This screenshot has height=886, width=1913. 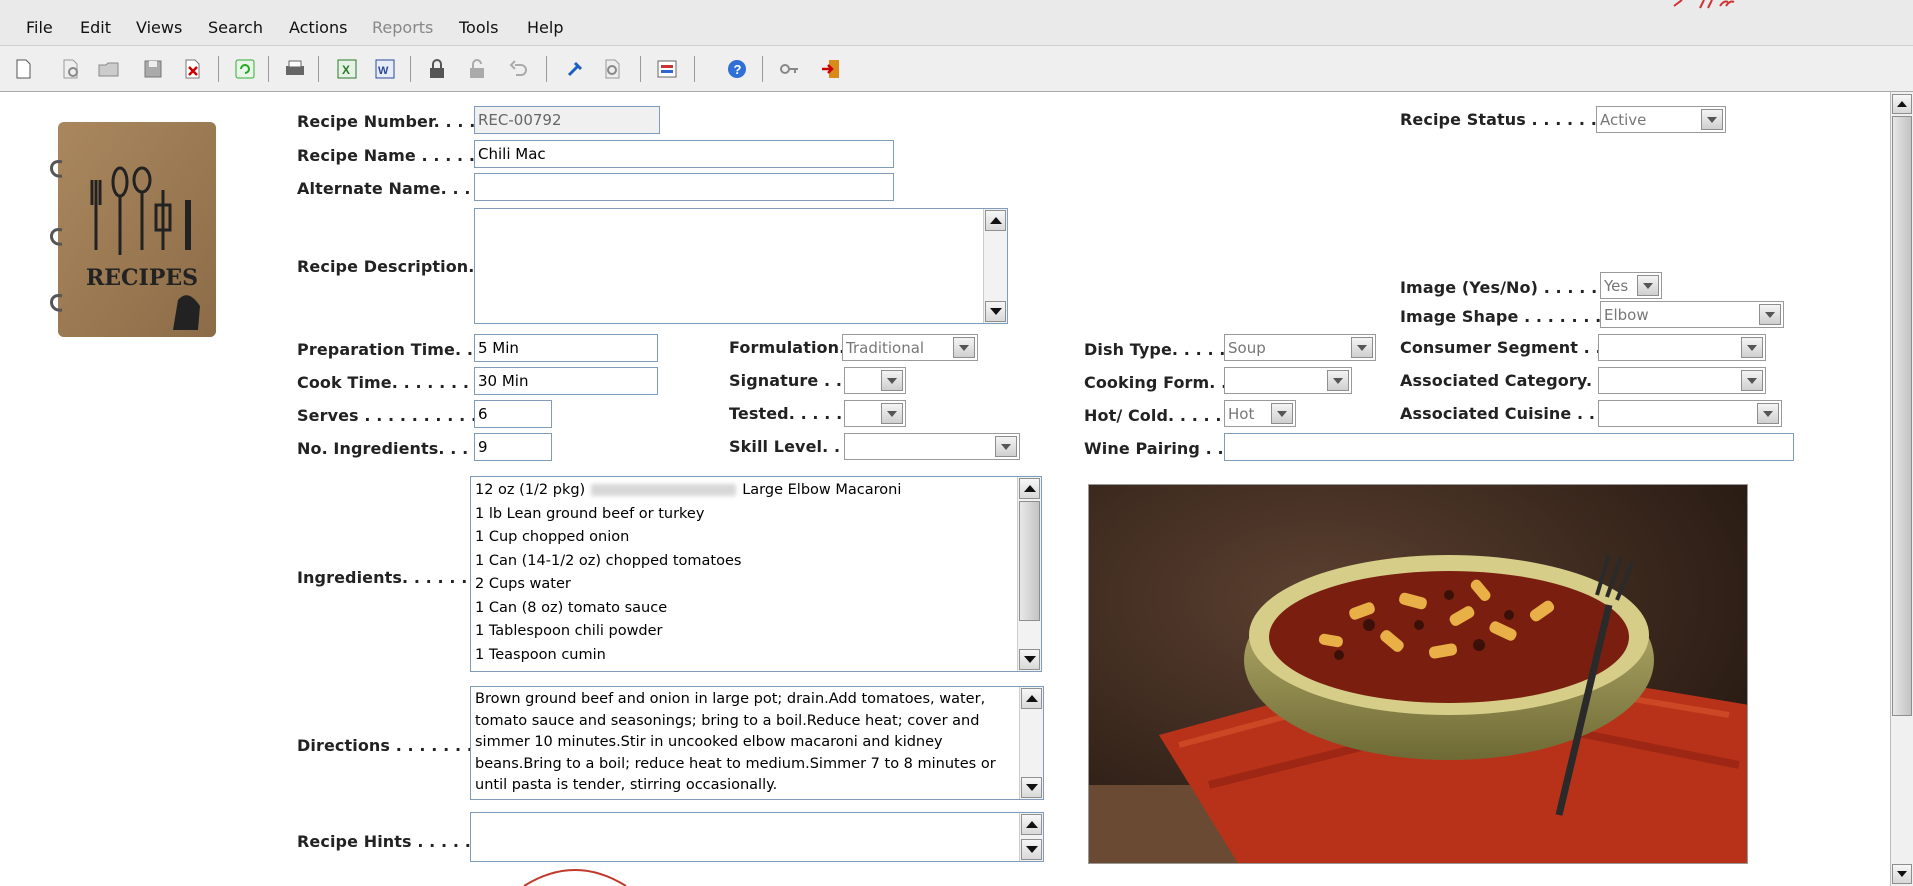 What do you see at coordinates (1418, 674) in the screenshot?
I see `recipe-photo` at bounding box center [1418, 674].